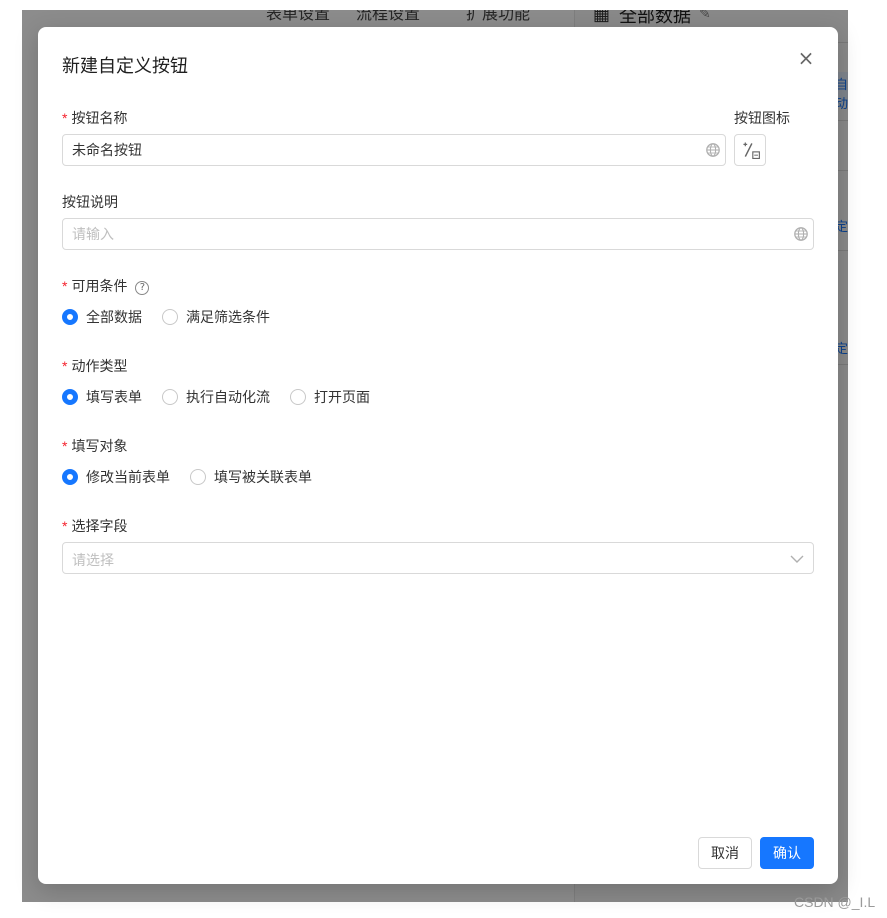  What do you see at coordinates (116, 477) in the screenshot?
I see `radio-modify-current-form: 修改当前表单` at bounding box center [116, 477].